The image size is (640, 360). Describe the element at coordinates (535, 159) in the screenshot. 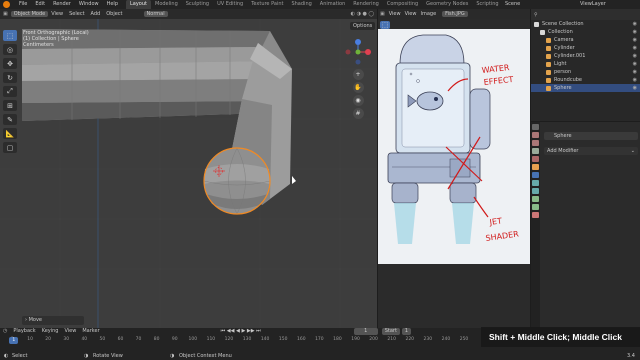

I see `world-tab-icon` at that location.